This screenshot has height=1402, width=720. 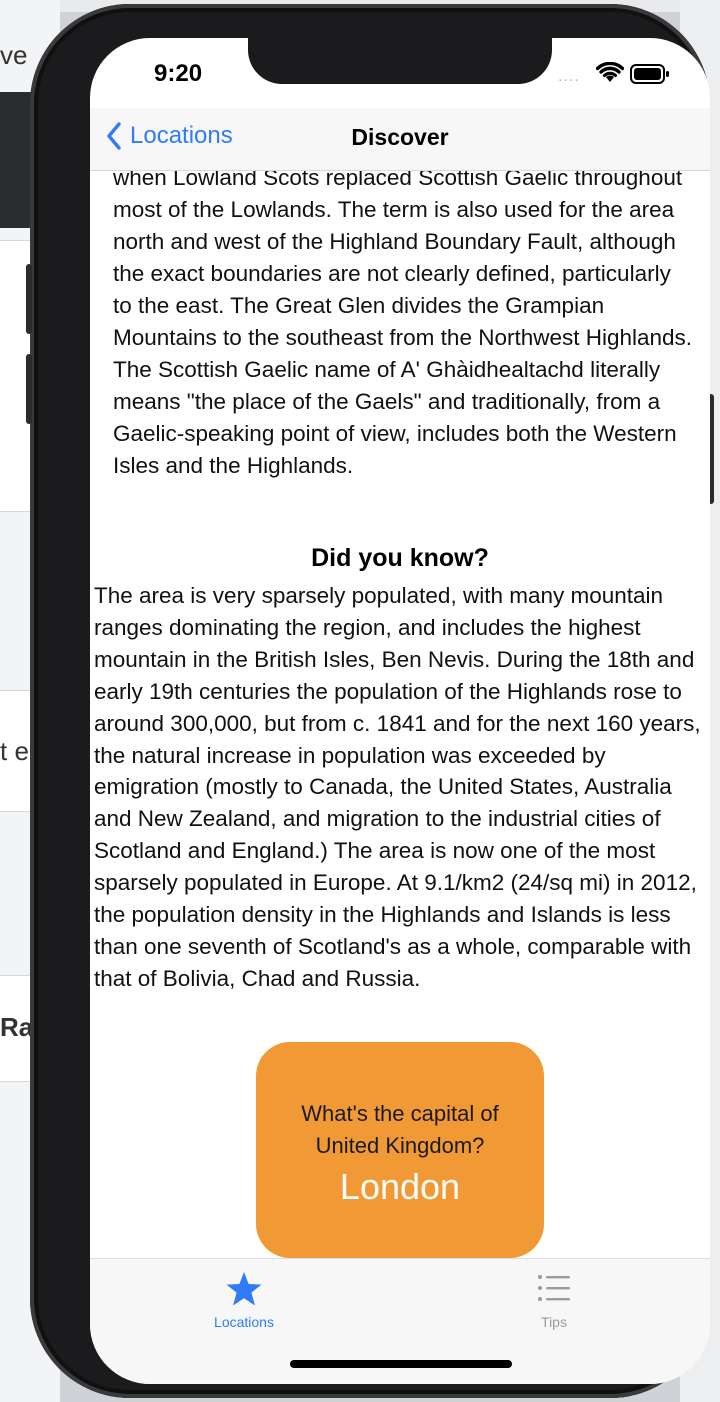 I want to click on quiz-answer: London, so click(x=400, y=1186).